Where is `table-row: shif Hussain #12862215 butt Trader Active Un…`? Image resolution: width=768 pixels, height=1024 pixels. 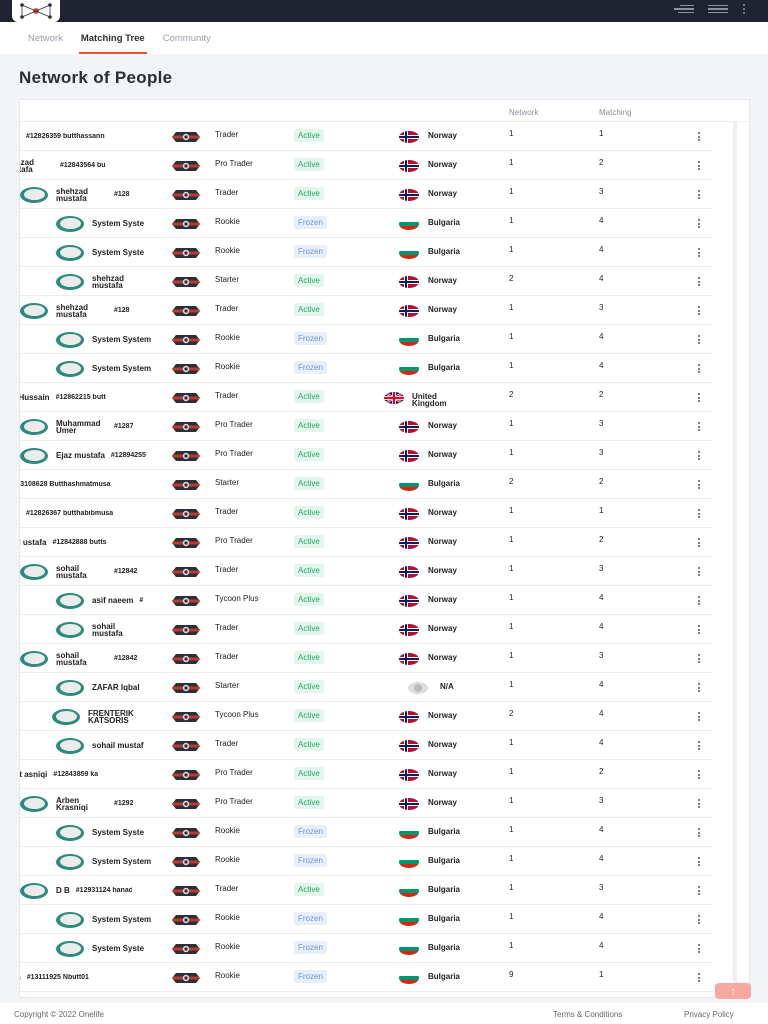
table-row: shif Hussain #12862215 butt Trader Active Un… is located at coordinates (366, 397).